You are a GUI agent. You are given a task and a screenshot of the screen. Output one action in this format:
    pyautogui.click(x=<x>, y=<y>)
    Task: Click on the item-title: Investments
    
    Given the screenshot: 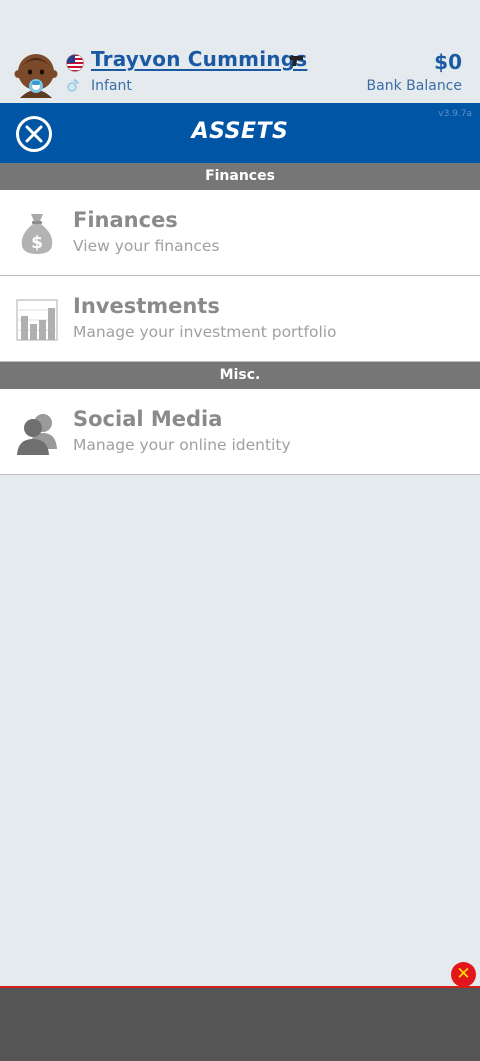 What is the action you would take?
    pyautogui.click(x=146, y=306)
    